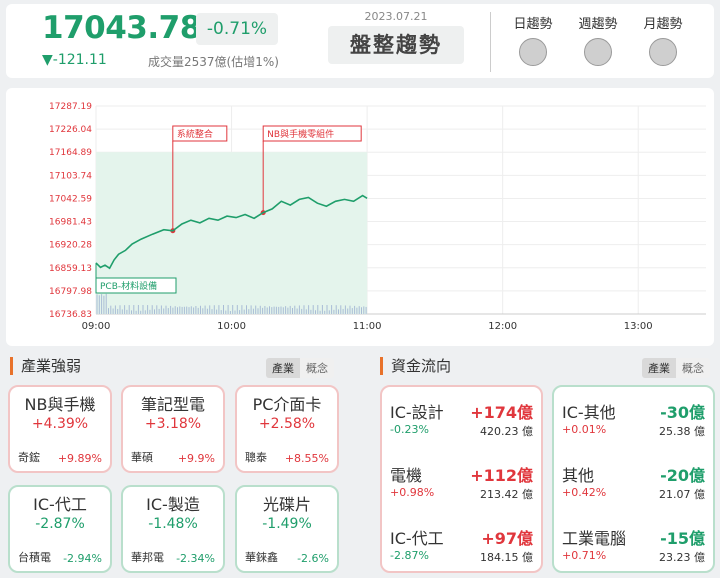 The image size is (720, 578). I want to click on leading-stock: 華碩, so click(142, 457).